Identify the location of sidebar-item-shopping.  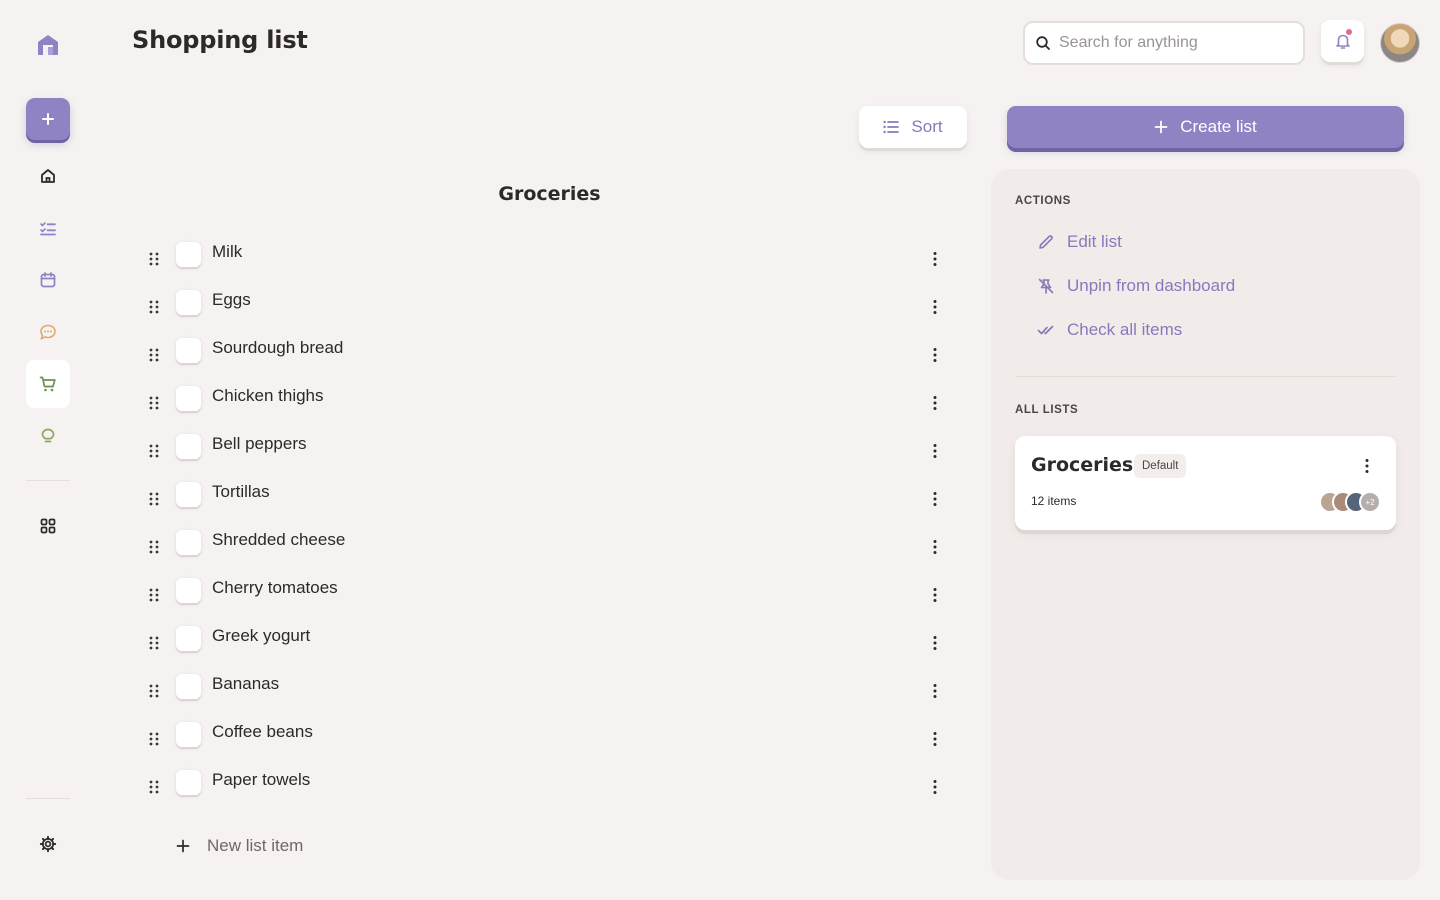
(48, 384).